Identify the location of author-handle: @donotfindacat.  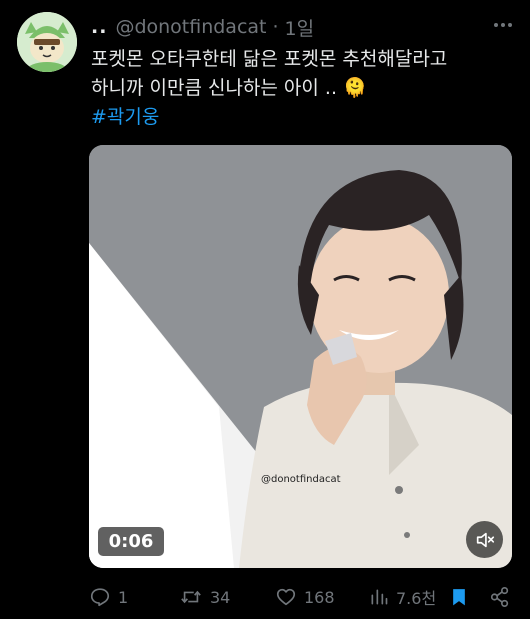
(190, 27).